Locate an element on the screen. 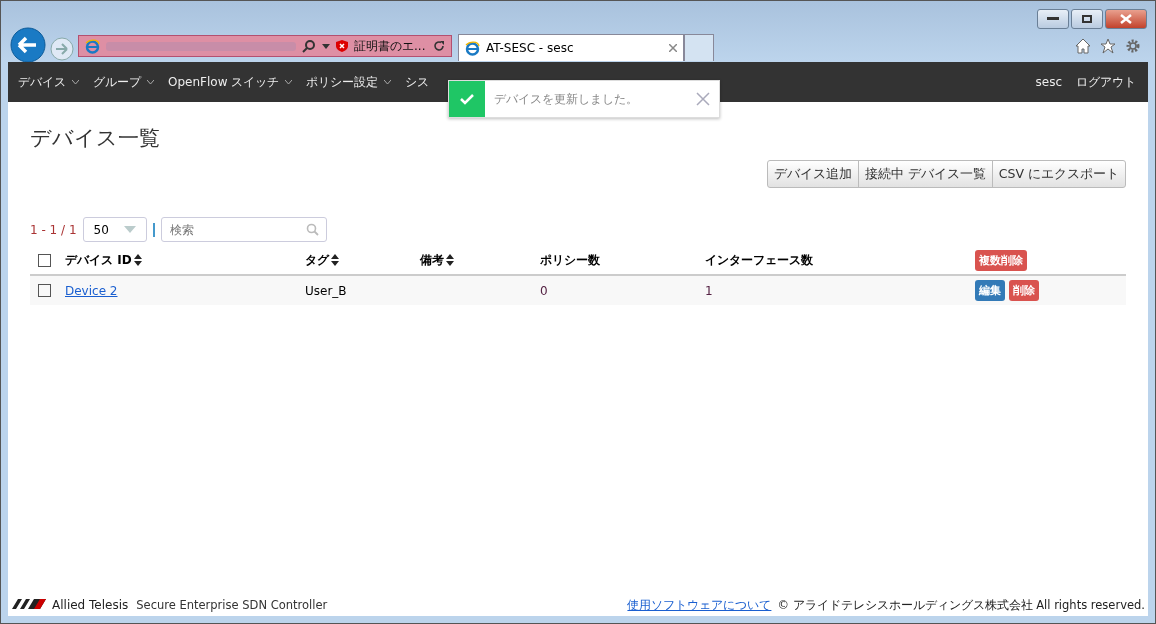 The image size is (1156, 624). star-icon is located at coordinates (1108, 46).